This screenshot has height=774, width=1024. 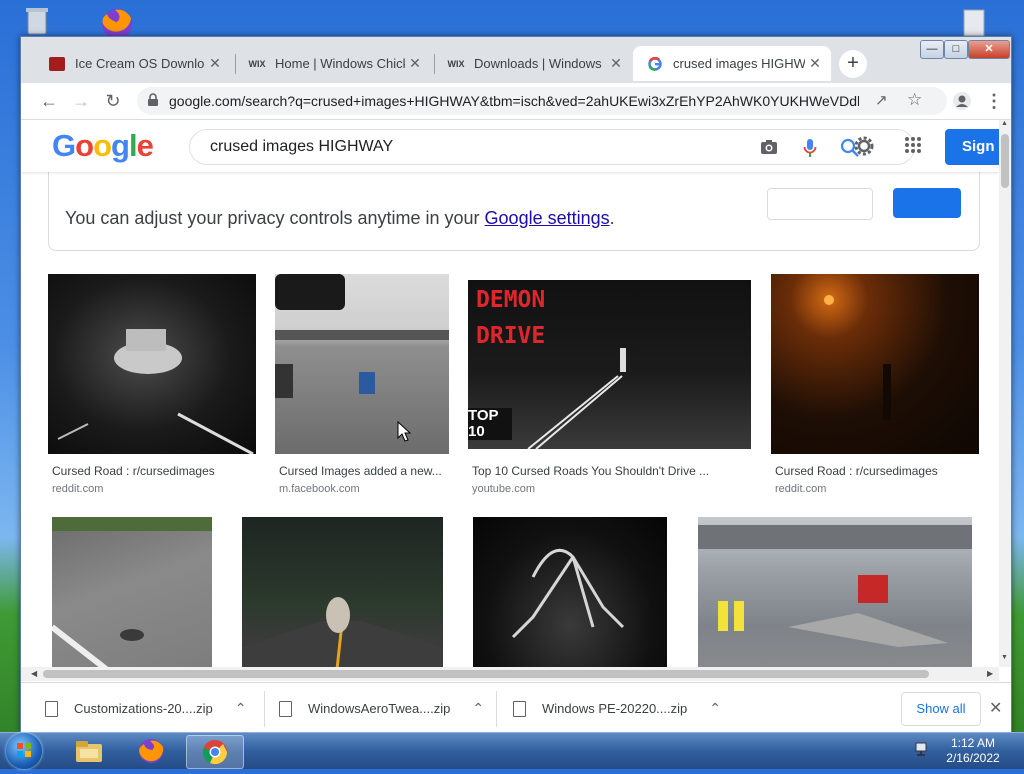 I want to click on chrome-taskbar-icon, so click(x=215, y=752).